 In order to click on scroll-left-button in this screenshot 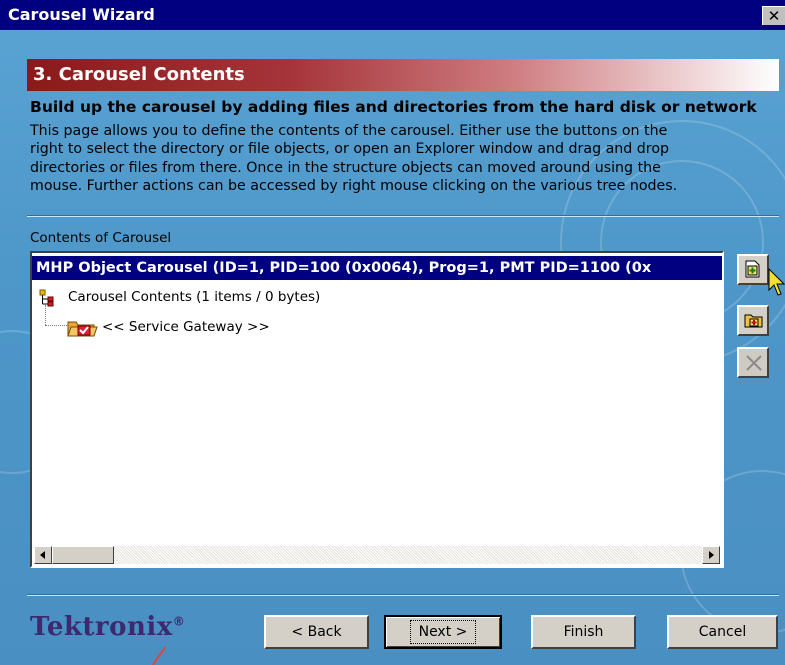, I will do `click(43, 555)`.